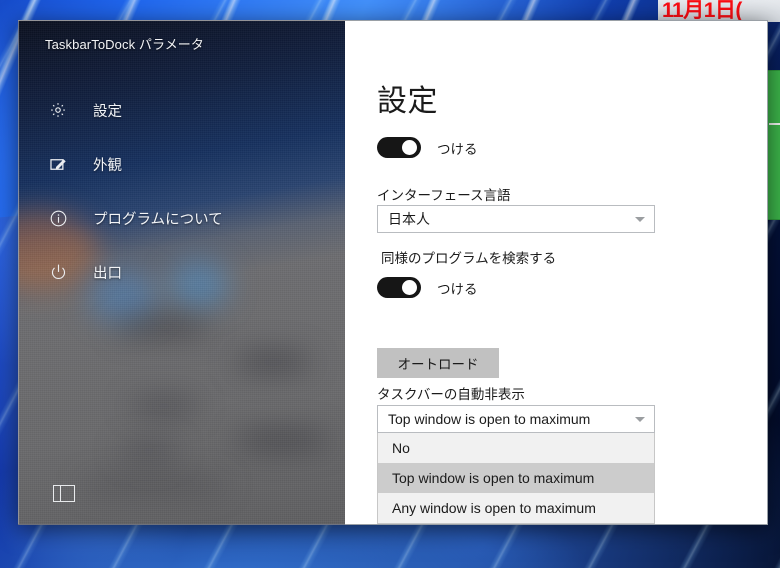 This screenshot has width=780, height=568. What do you see at coordinates (182, 164) in the screenshot?
I see `sidebar-item-appearance: 外観` at bounding box center [182, 164].